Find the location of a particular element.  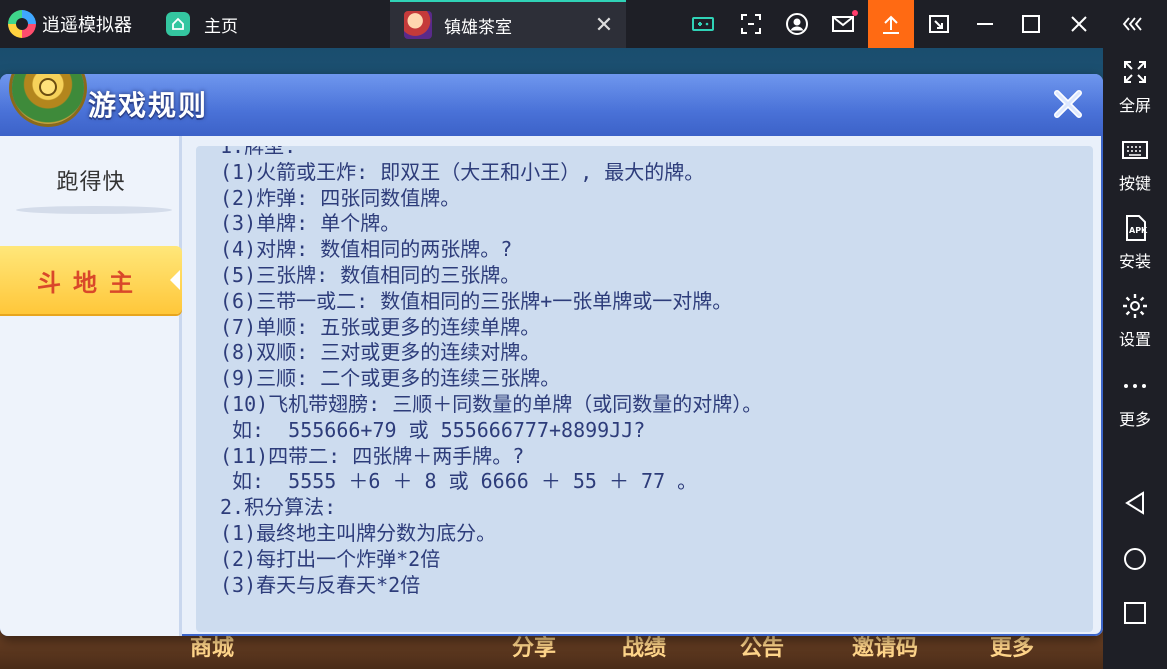

rule-line: (2)每打出一个炸弹*2倍 is located at coordinates (330, 558).